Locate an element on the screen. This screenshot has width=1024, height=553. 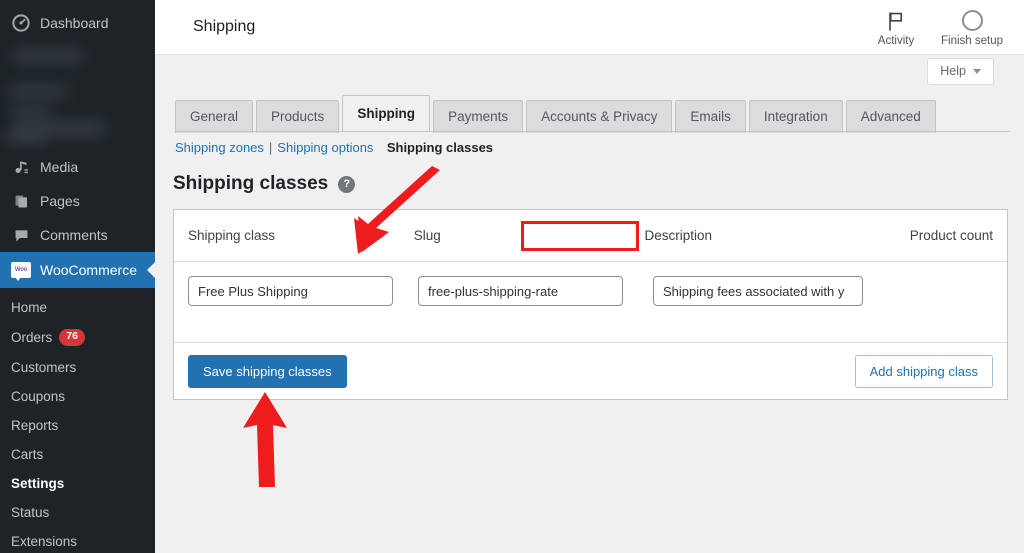
progress-ring-icon is located at coordinates (972, 20).